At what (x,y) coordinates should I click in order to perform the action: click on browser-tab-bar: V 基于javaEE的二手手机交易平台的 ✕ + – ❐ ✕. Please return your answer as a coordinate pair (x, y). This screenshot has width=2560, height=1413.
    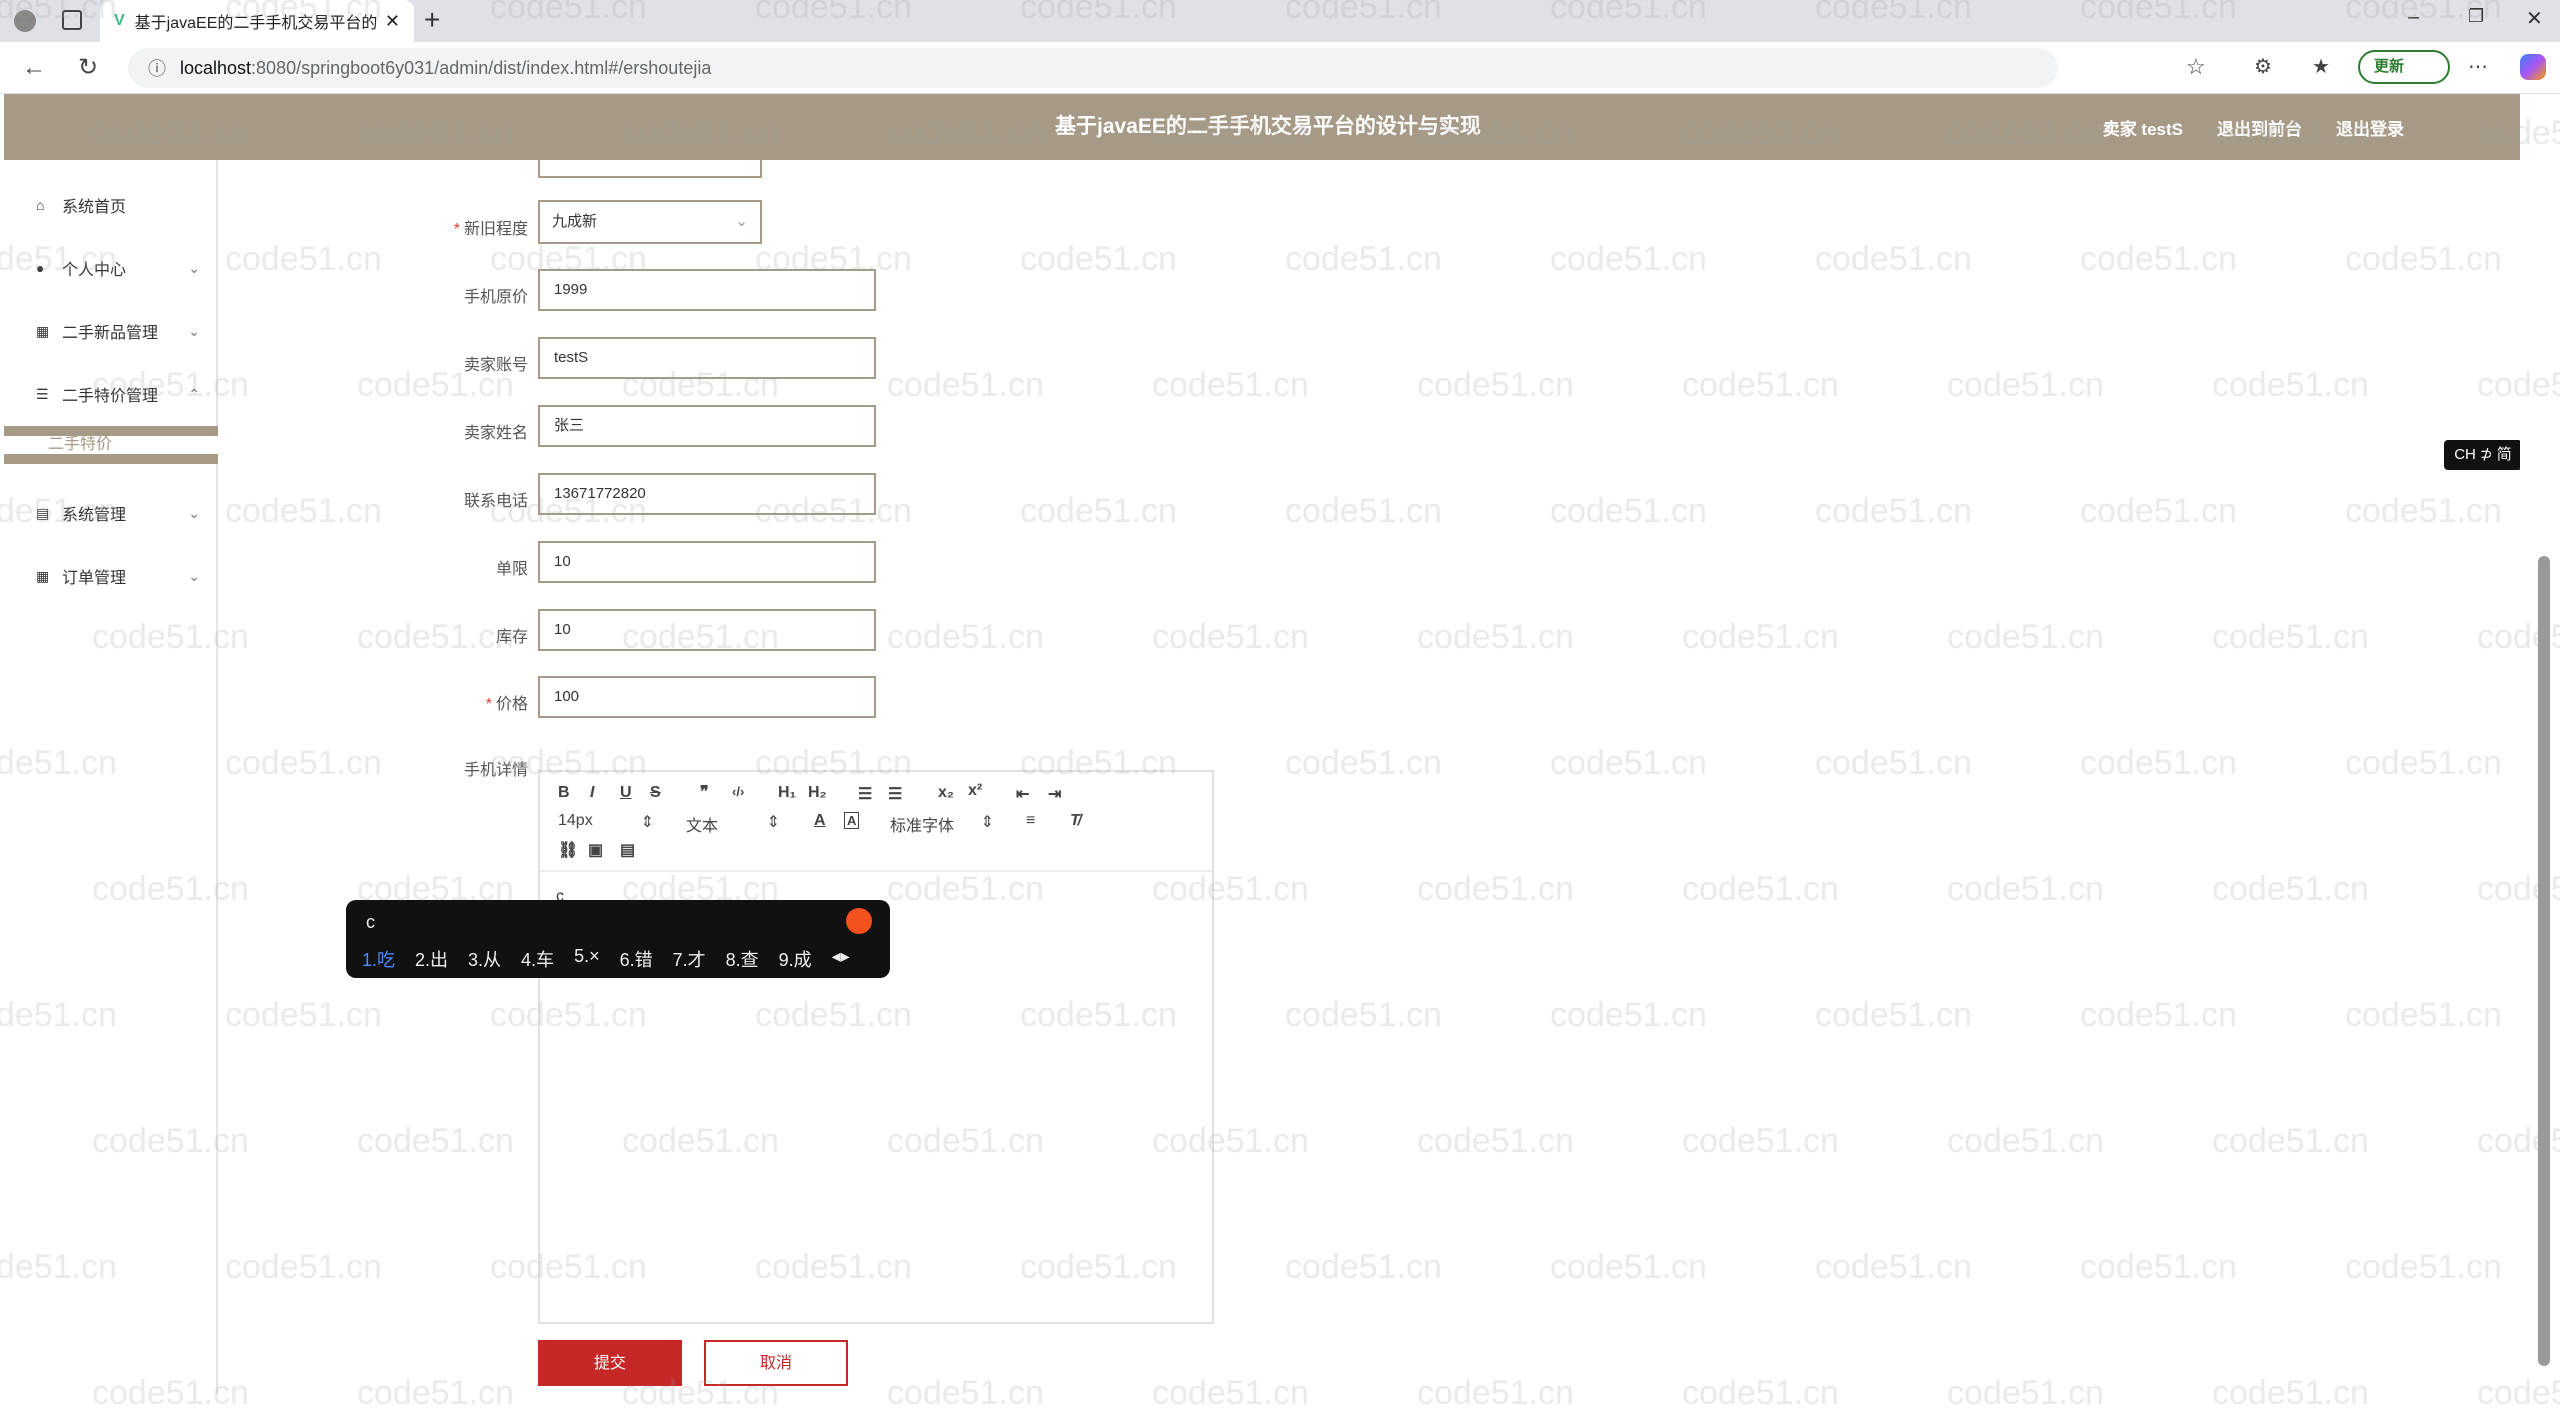
    Looking at the image, I should click on (1280, 21).